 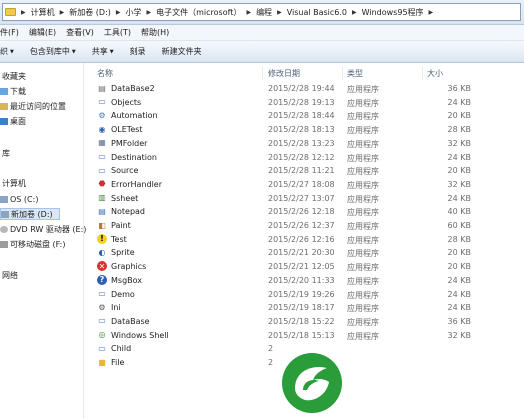 What do you see at coordinates (53, 51) in the screenshot?
I see `include-in-library-button: 包含到库中 ▼` at bounding box center [53, 51].